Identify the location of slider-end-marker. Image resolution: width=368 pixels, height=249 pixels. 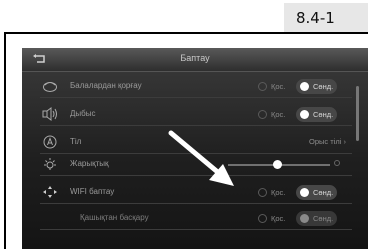
(337, 163).